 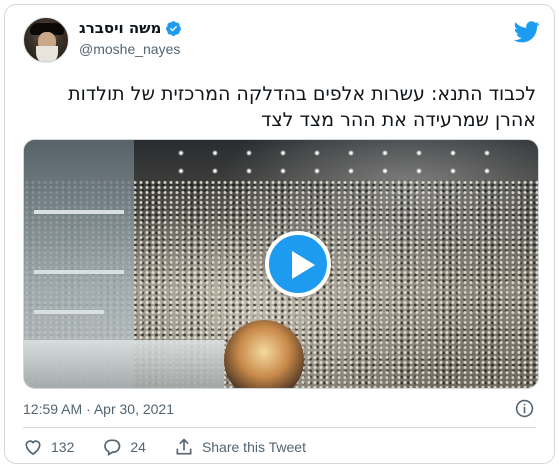 I want to click on avatar-beard, so click(x=47, y=54).